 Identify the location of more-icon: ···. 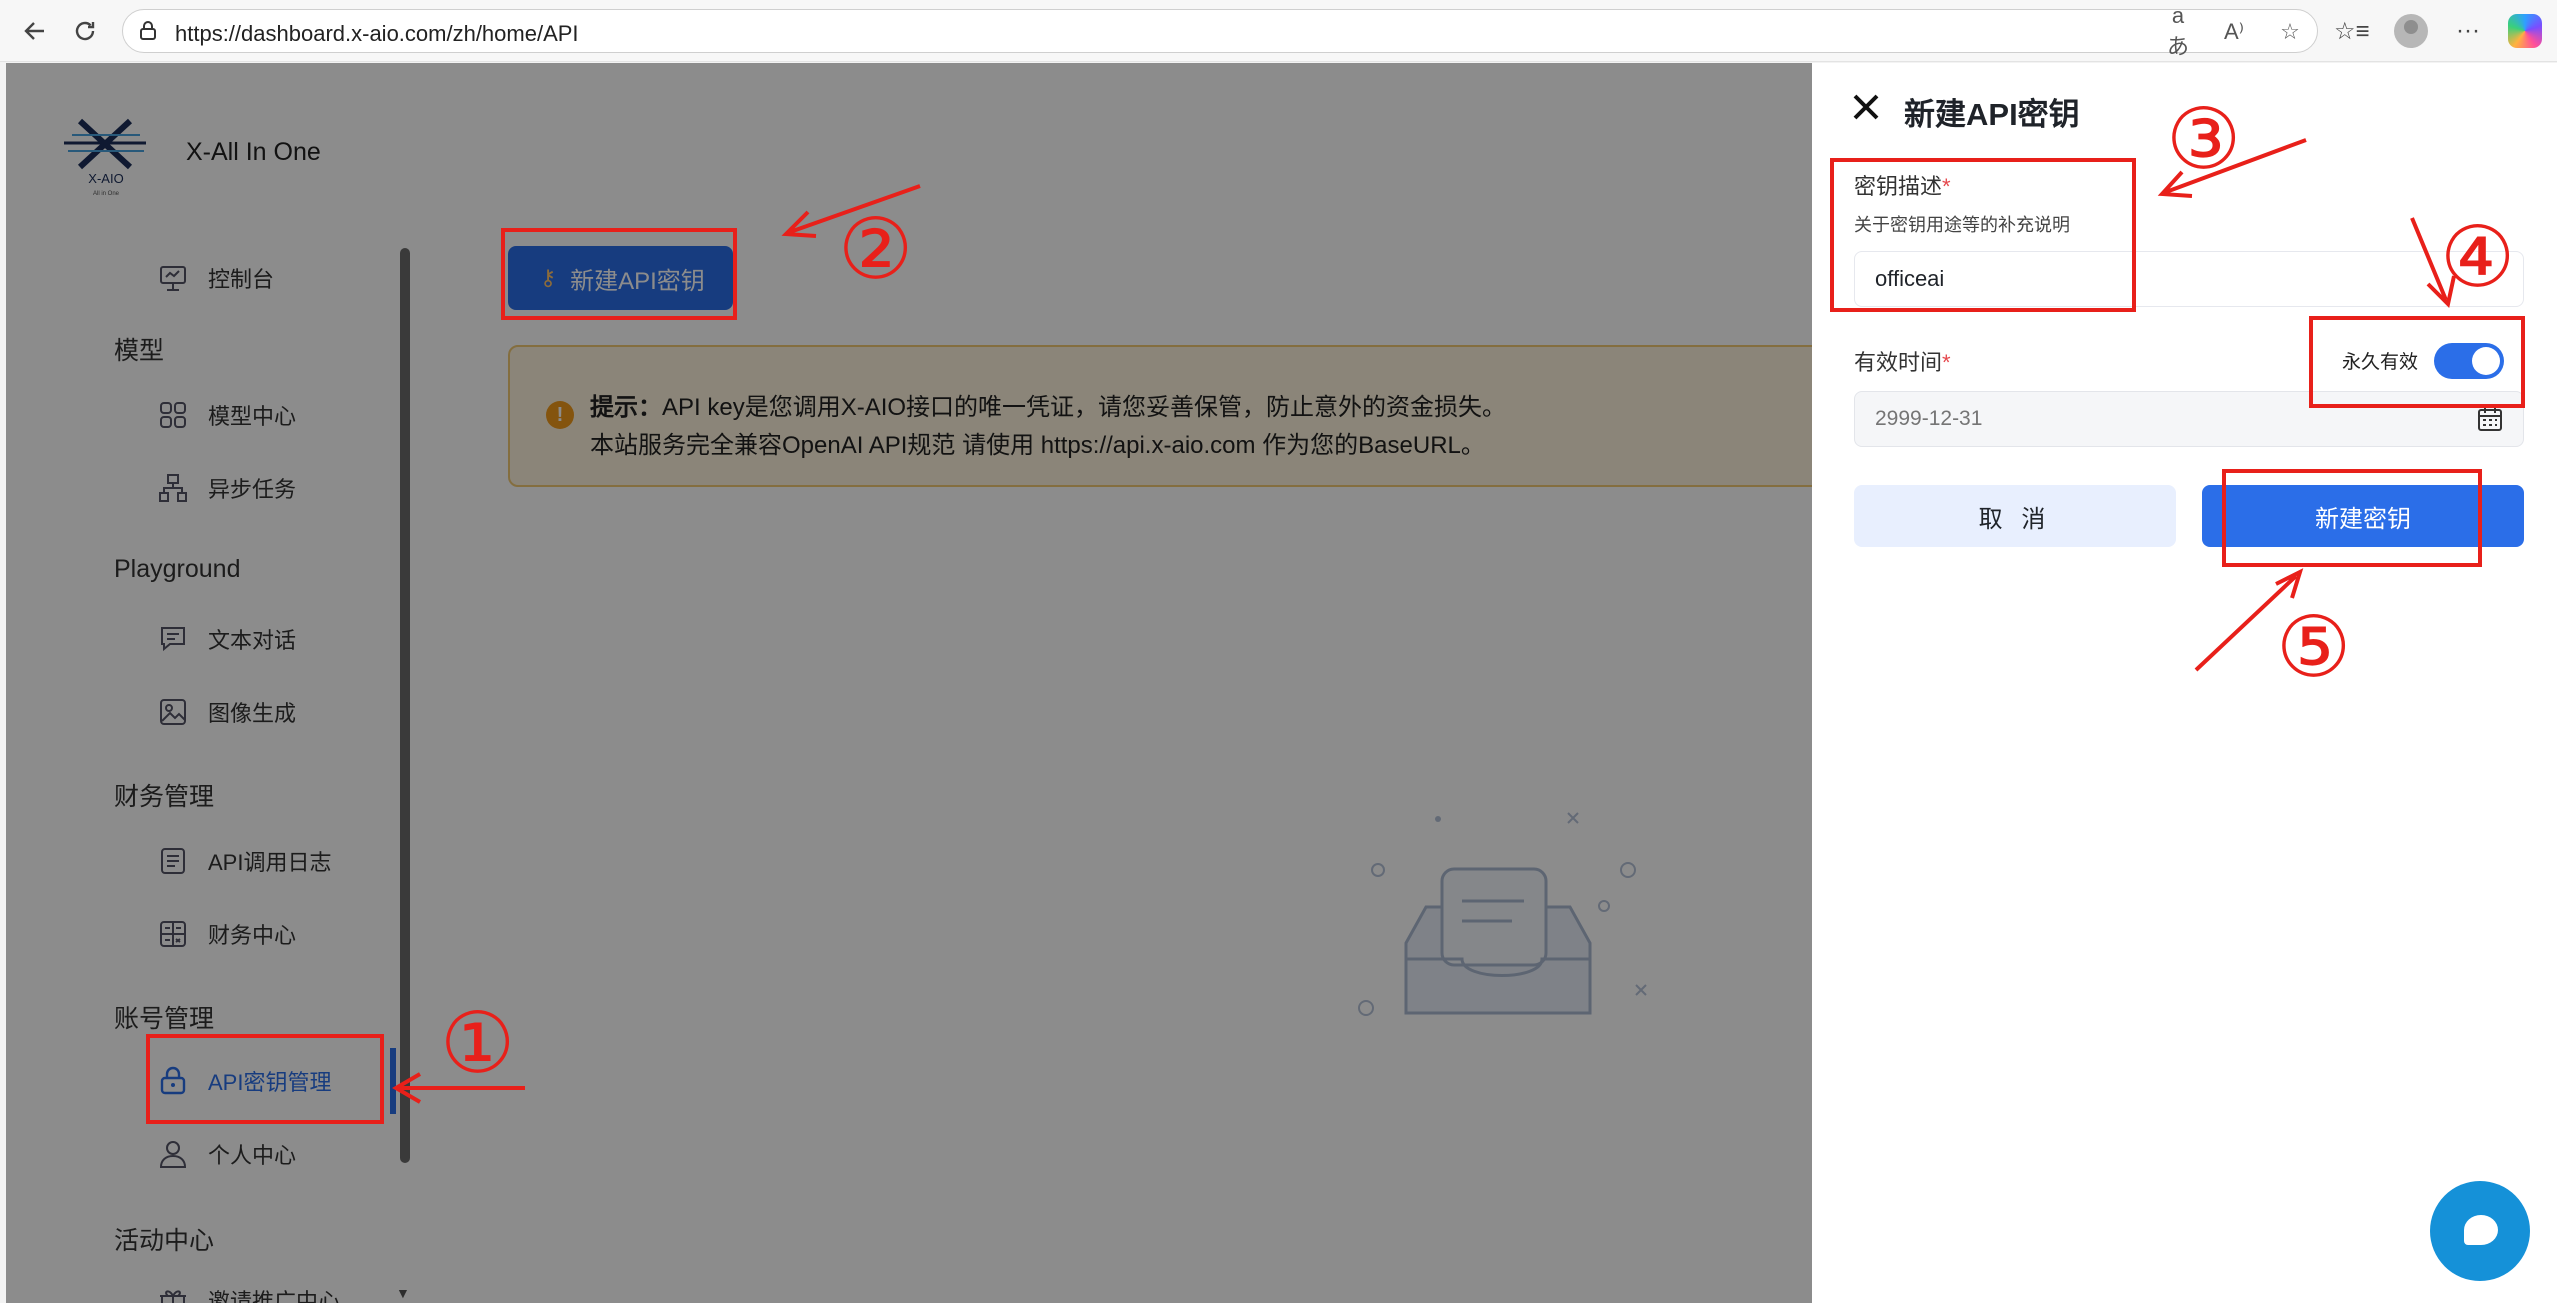
(2468, 31).